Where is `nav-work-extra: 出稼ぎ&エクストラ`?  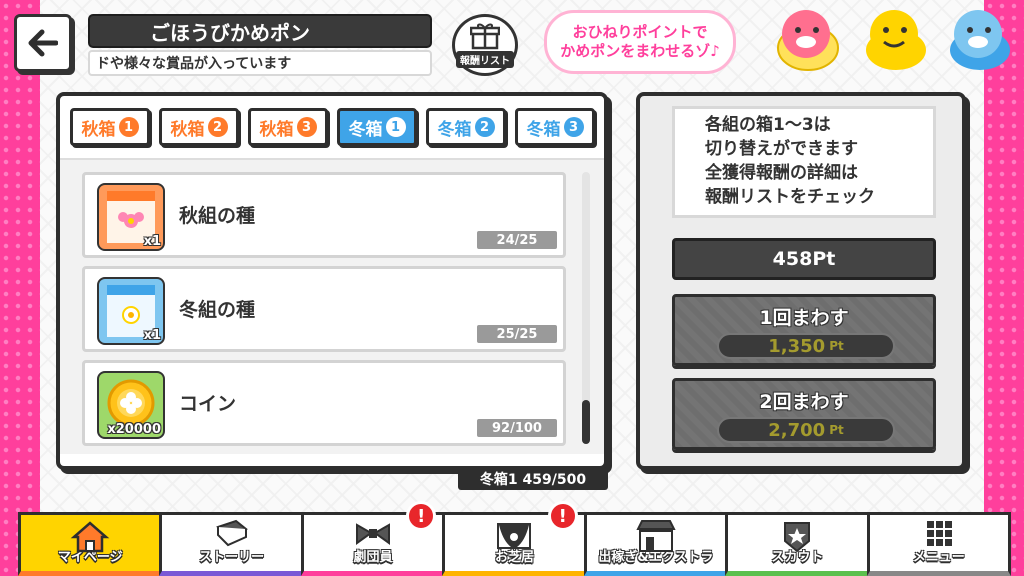
nav-work-extra: 出稼ぎ&エクストラ is located at coordinates (656, 544).